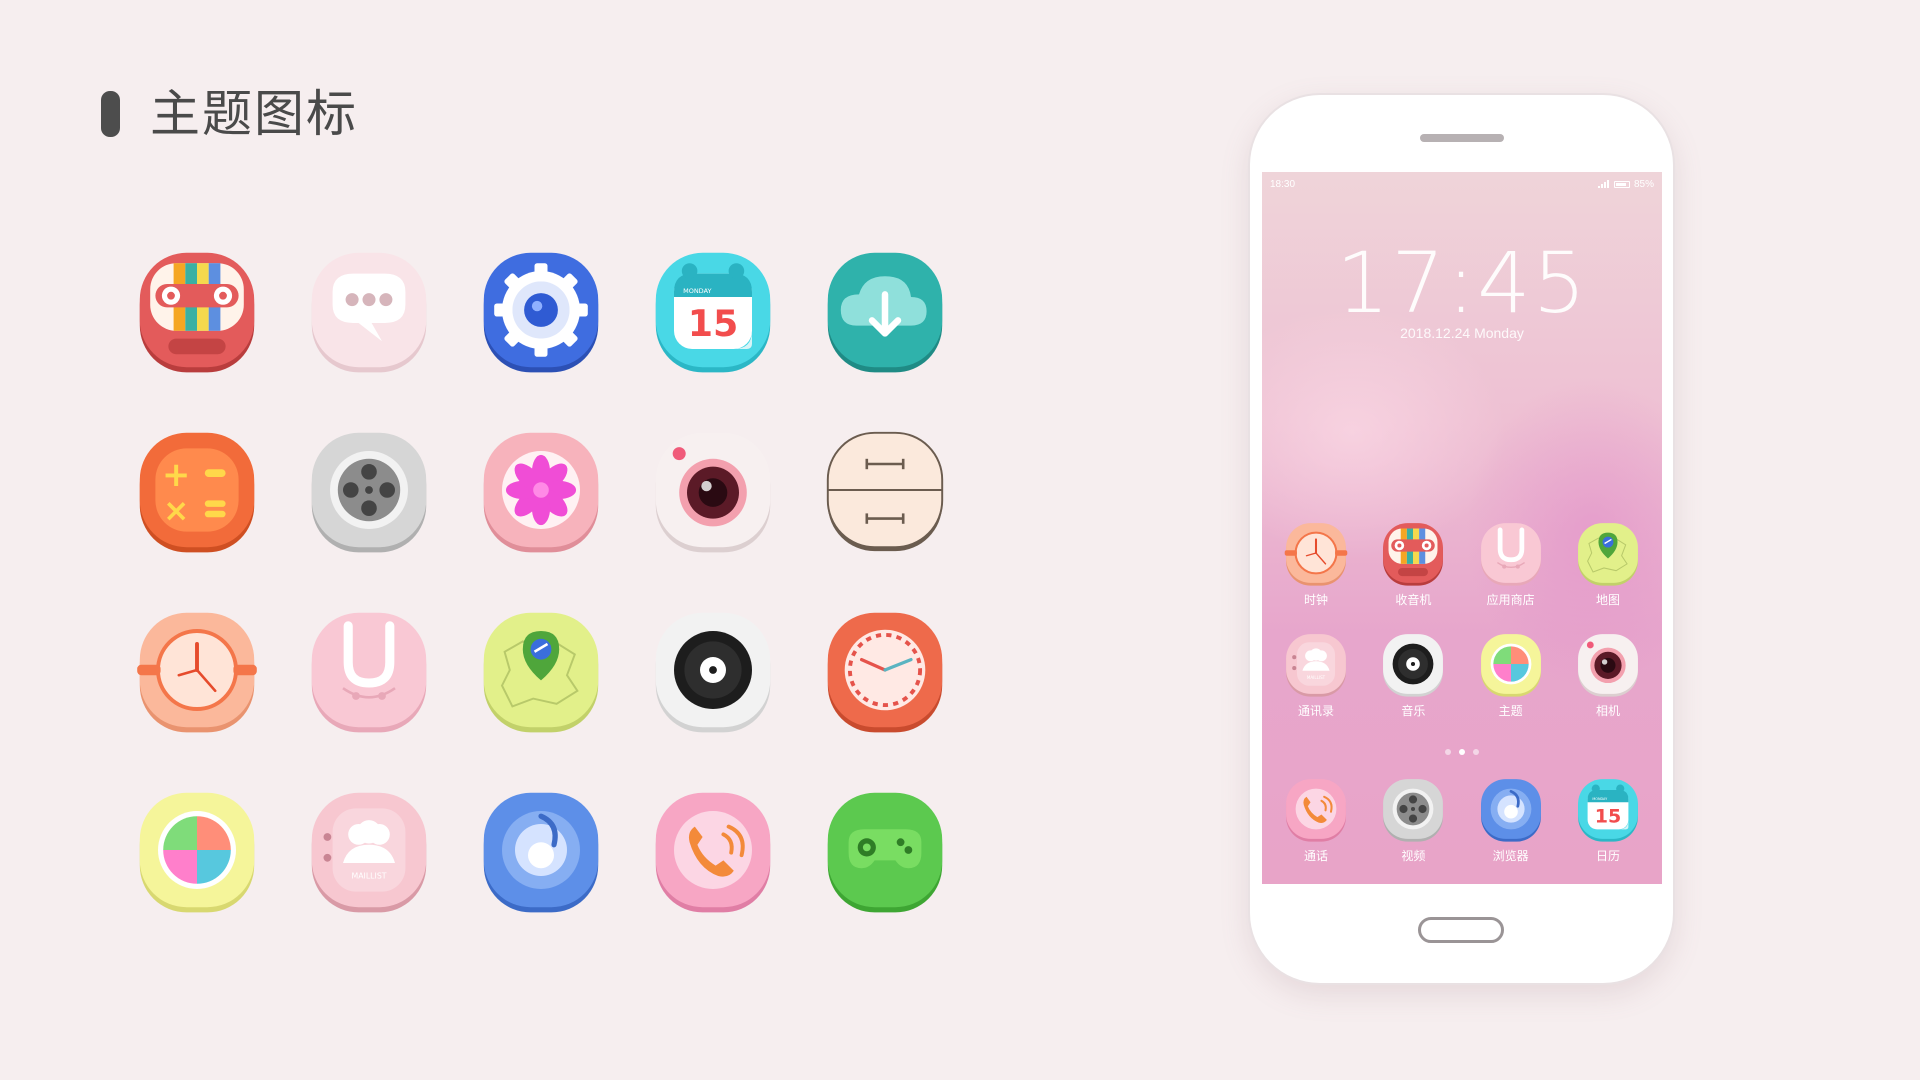 This screenshot has width=1920, height=1080. Describe the element at coordinates (1607, 600) in the screenshot. I see `app-label: 地图` at that location.